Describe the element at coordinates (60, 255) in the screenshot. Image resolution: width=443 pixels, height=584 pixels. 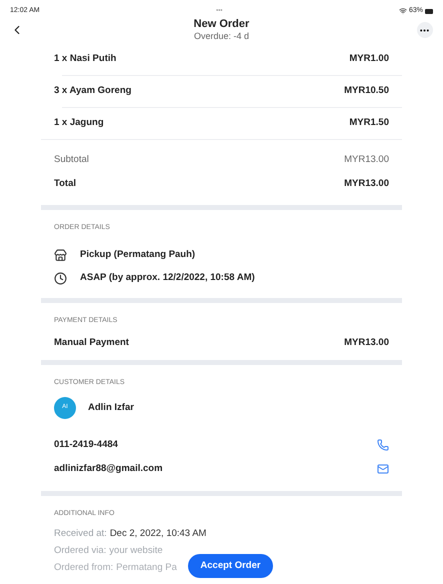
I see `store-icon` at that location.